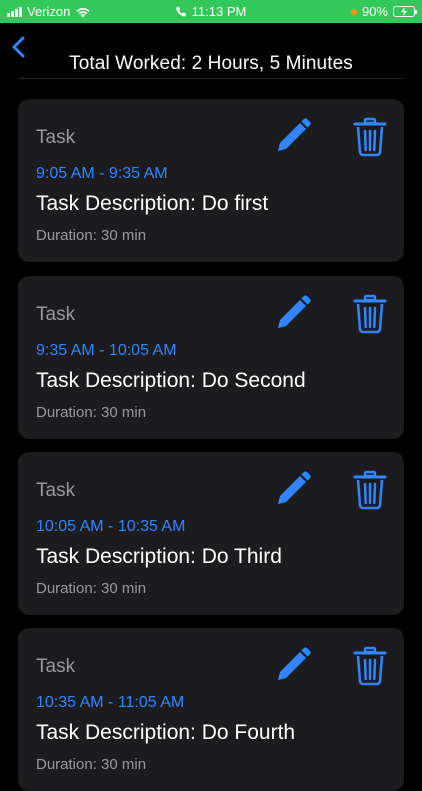  I want to click on status-right: 90%, so click(383, 11).